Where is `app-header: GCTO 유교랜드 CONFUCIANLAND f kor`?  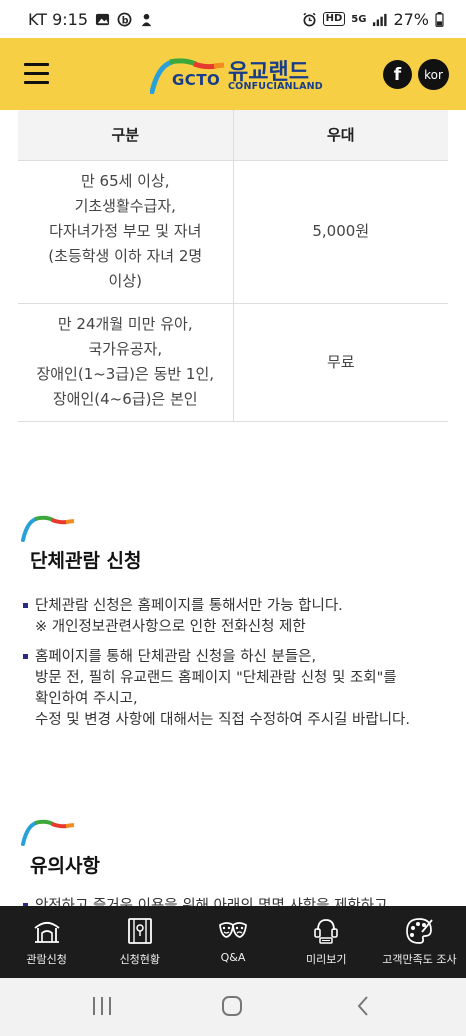
app-header: GCTO 유교랜드 CONFUCIANLAND f kor is located at coordinates (233, 74).